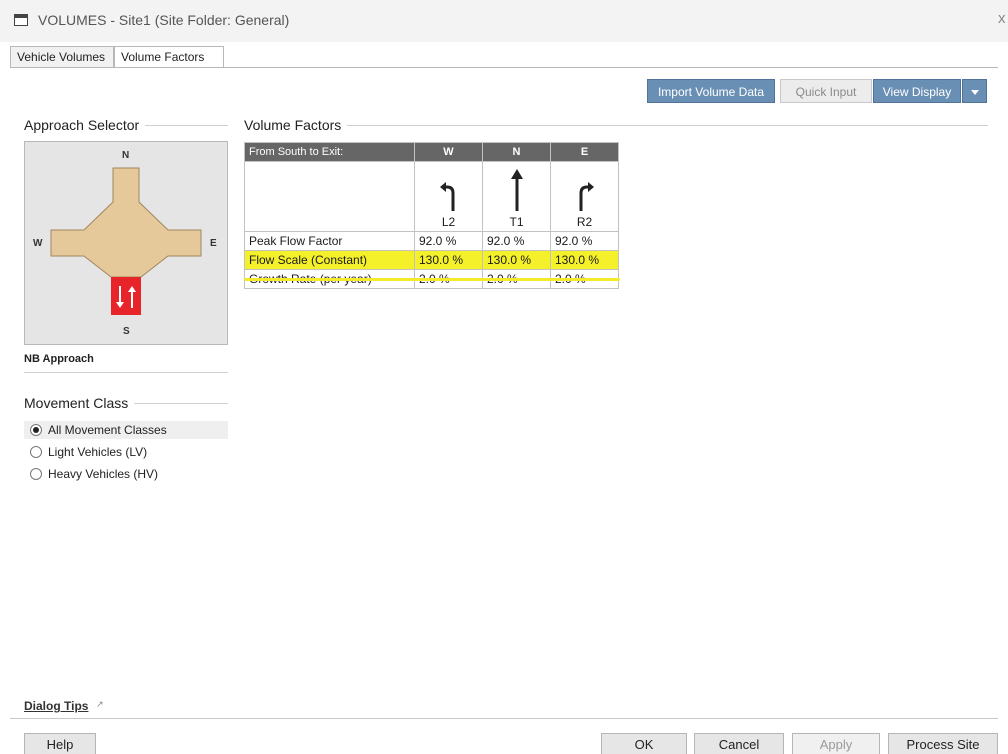 The width and height of the screenshot is (1008, 754). I want to click on radio-all-movement-classes: All Movement Classes, so click(126, 430).